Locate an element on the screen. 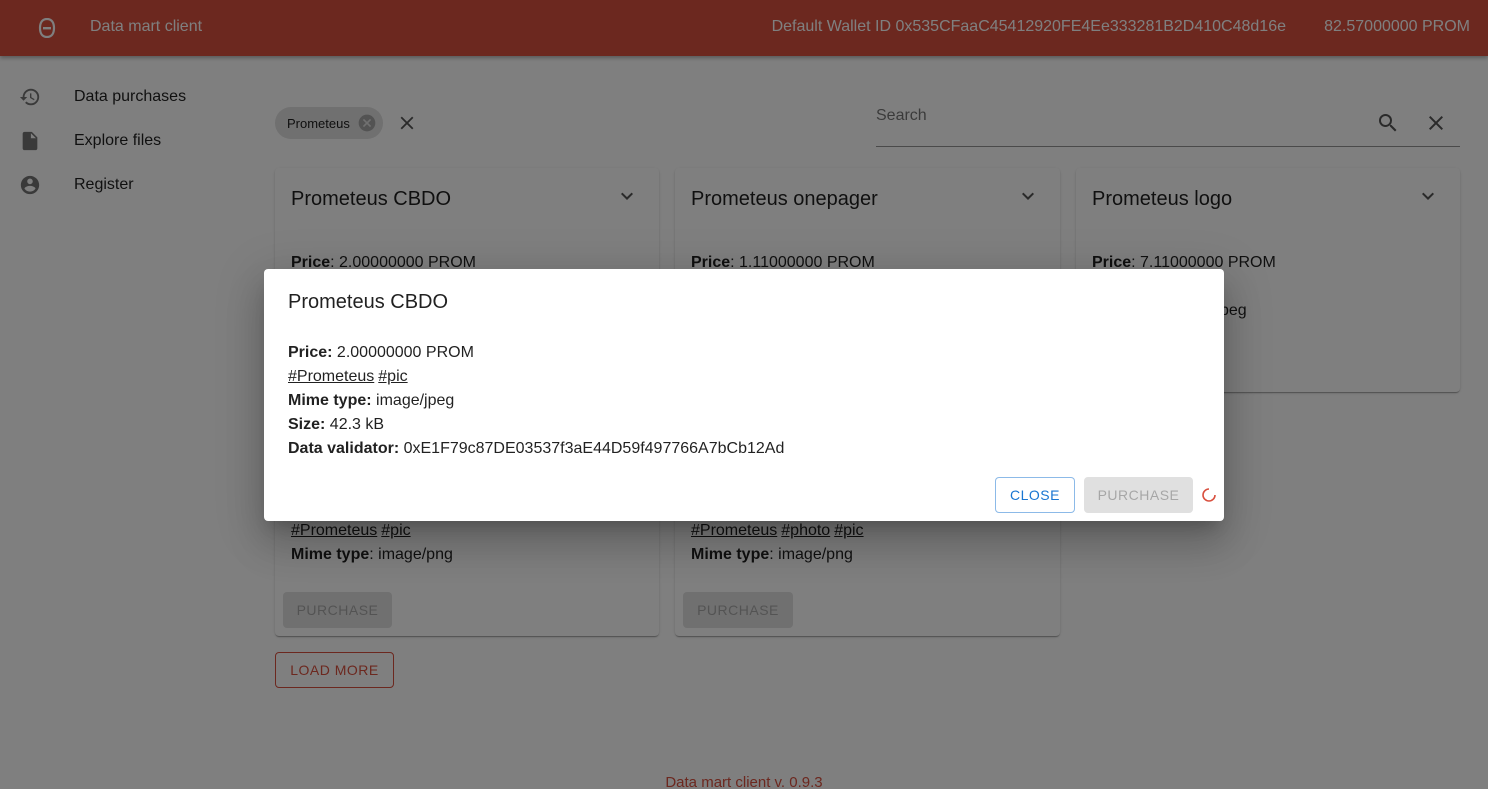  loading-spinner-icon is located at coordinates (1209, 495).